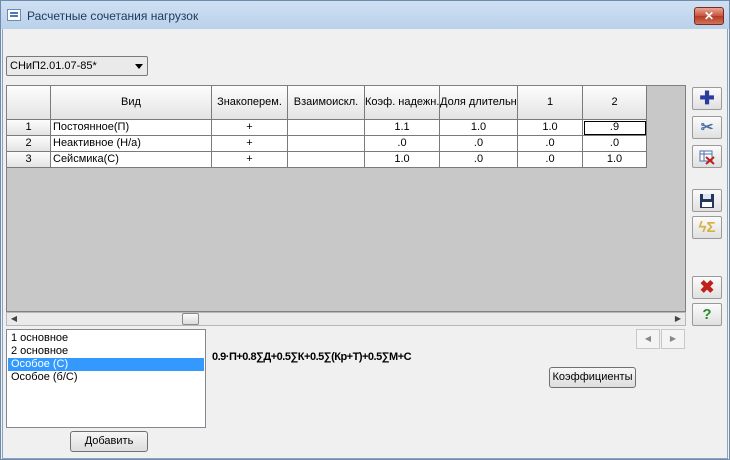 Image resolution: width=730 pixels, height=460 pixels. What do you see at coordinates (592, 377) in the screenshot?
I see `coefficients-button: Коэффициенты` at bounding box center [592, 377].